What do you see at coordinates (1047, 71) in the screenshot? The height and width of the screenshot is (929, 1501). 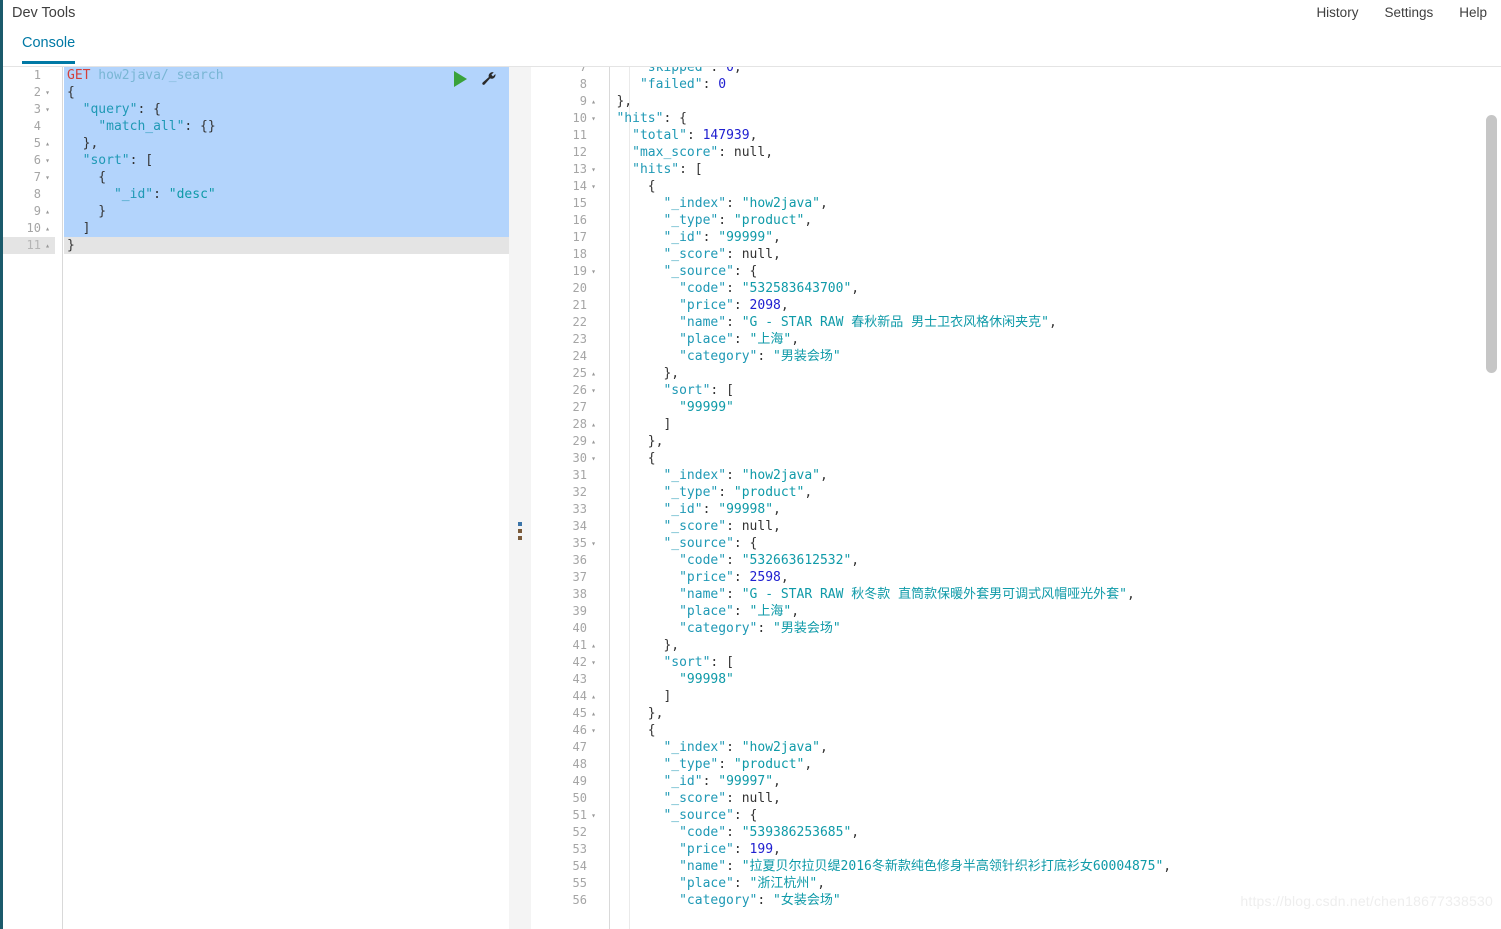 I see `code-line: "skipped": 0,` at bounding box center [1047, 71].